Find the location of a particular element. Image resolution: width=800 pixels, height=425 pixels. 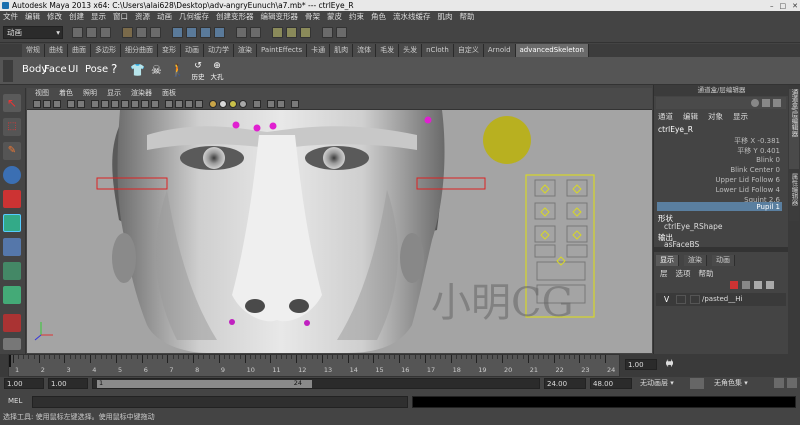

select-tool-icon: ↖ is located at coordinates (12, 103).